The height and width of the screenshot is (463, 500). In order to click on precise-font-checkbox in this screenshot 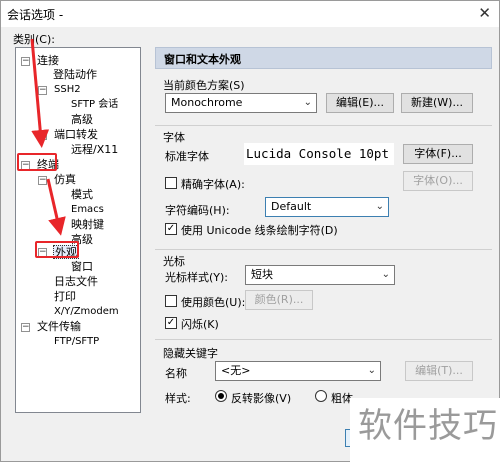, I will do `click(171, 183)`.